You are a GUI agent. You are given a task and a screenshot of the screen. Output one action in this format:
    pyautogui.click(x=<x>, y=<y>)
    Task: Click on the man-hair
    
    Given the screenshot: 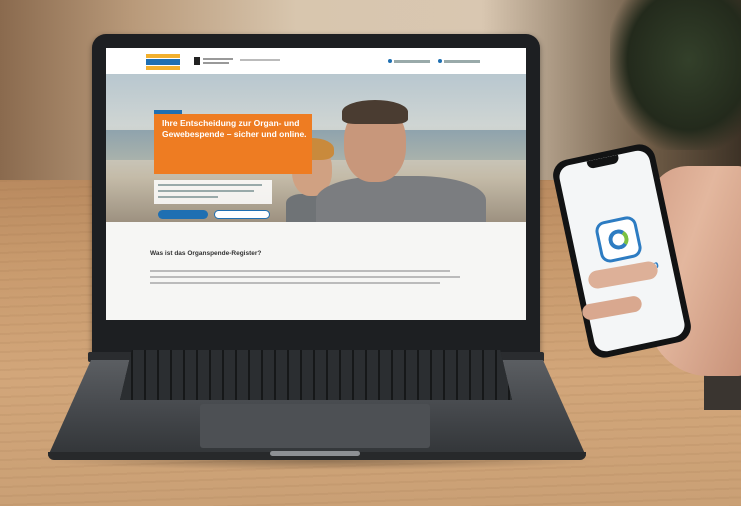 What is the action you would take?
    pyautogui.click(x=375, y=112)
    